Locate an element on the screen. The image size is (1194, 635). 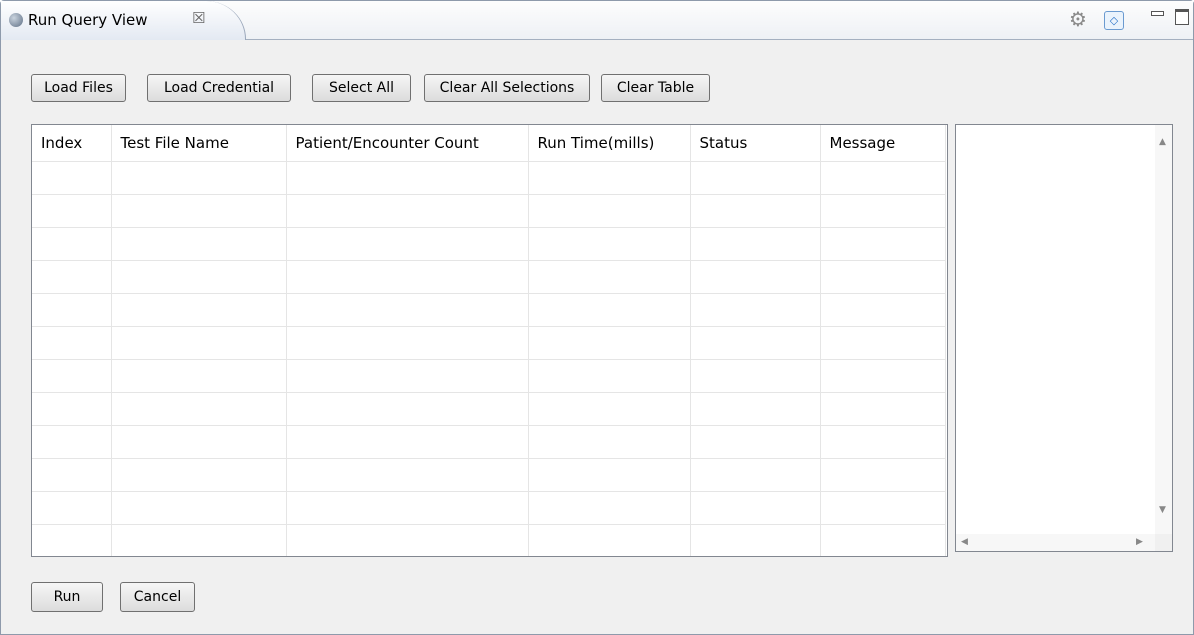
column-header-run-time: Run Time(mills) is located at coordinates (609, 143).